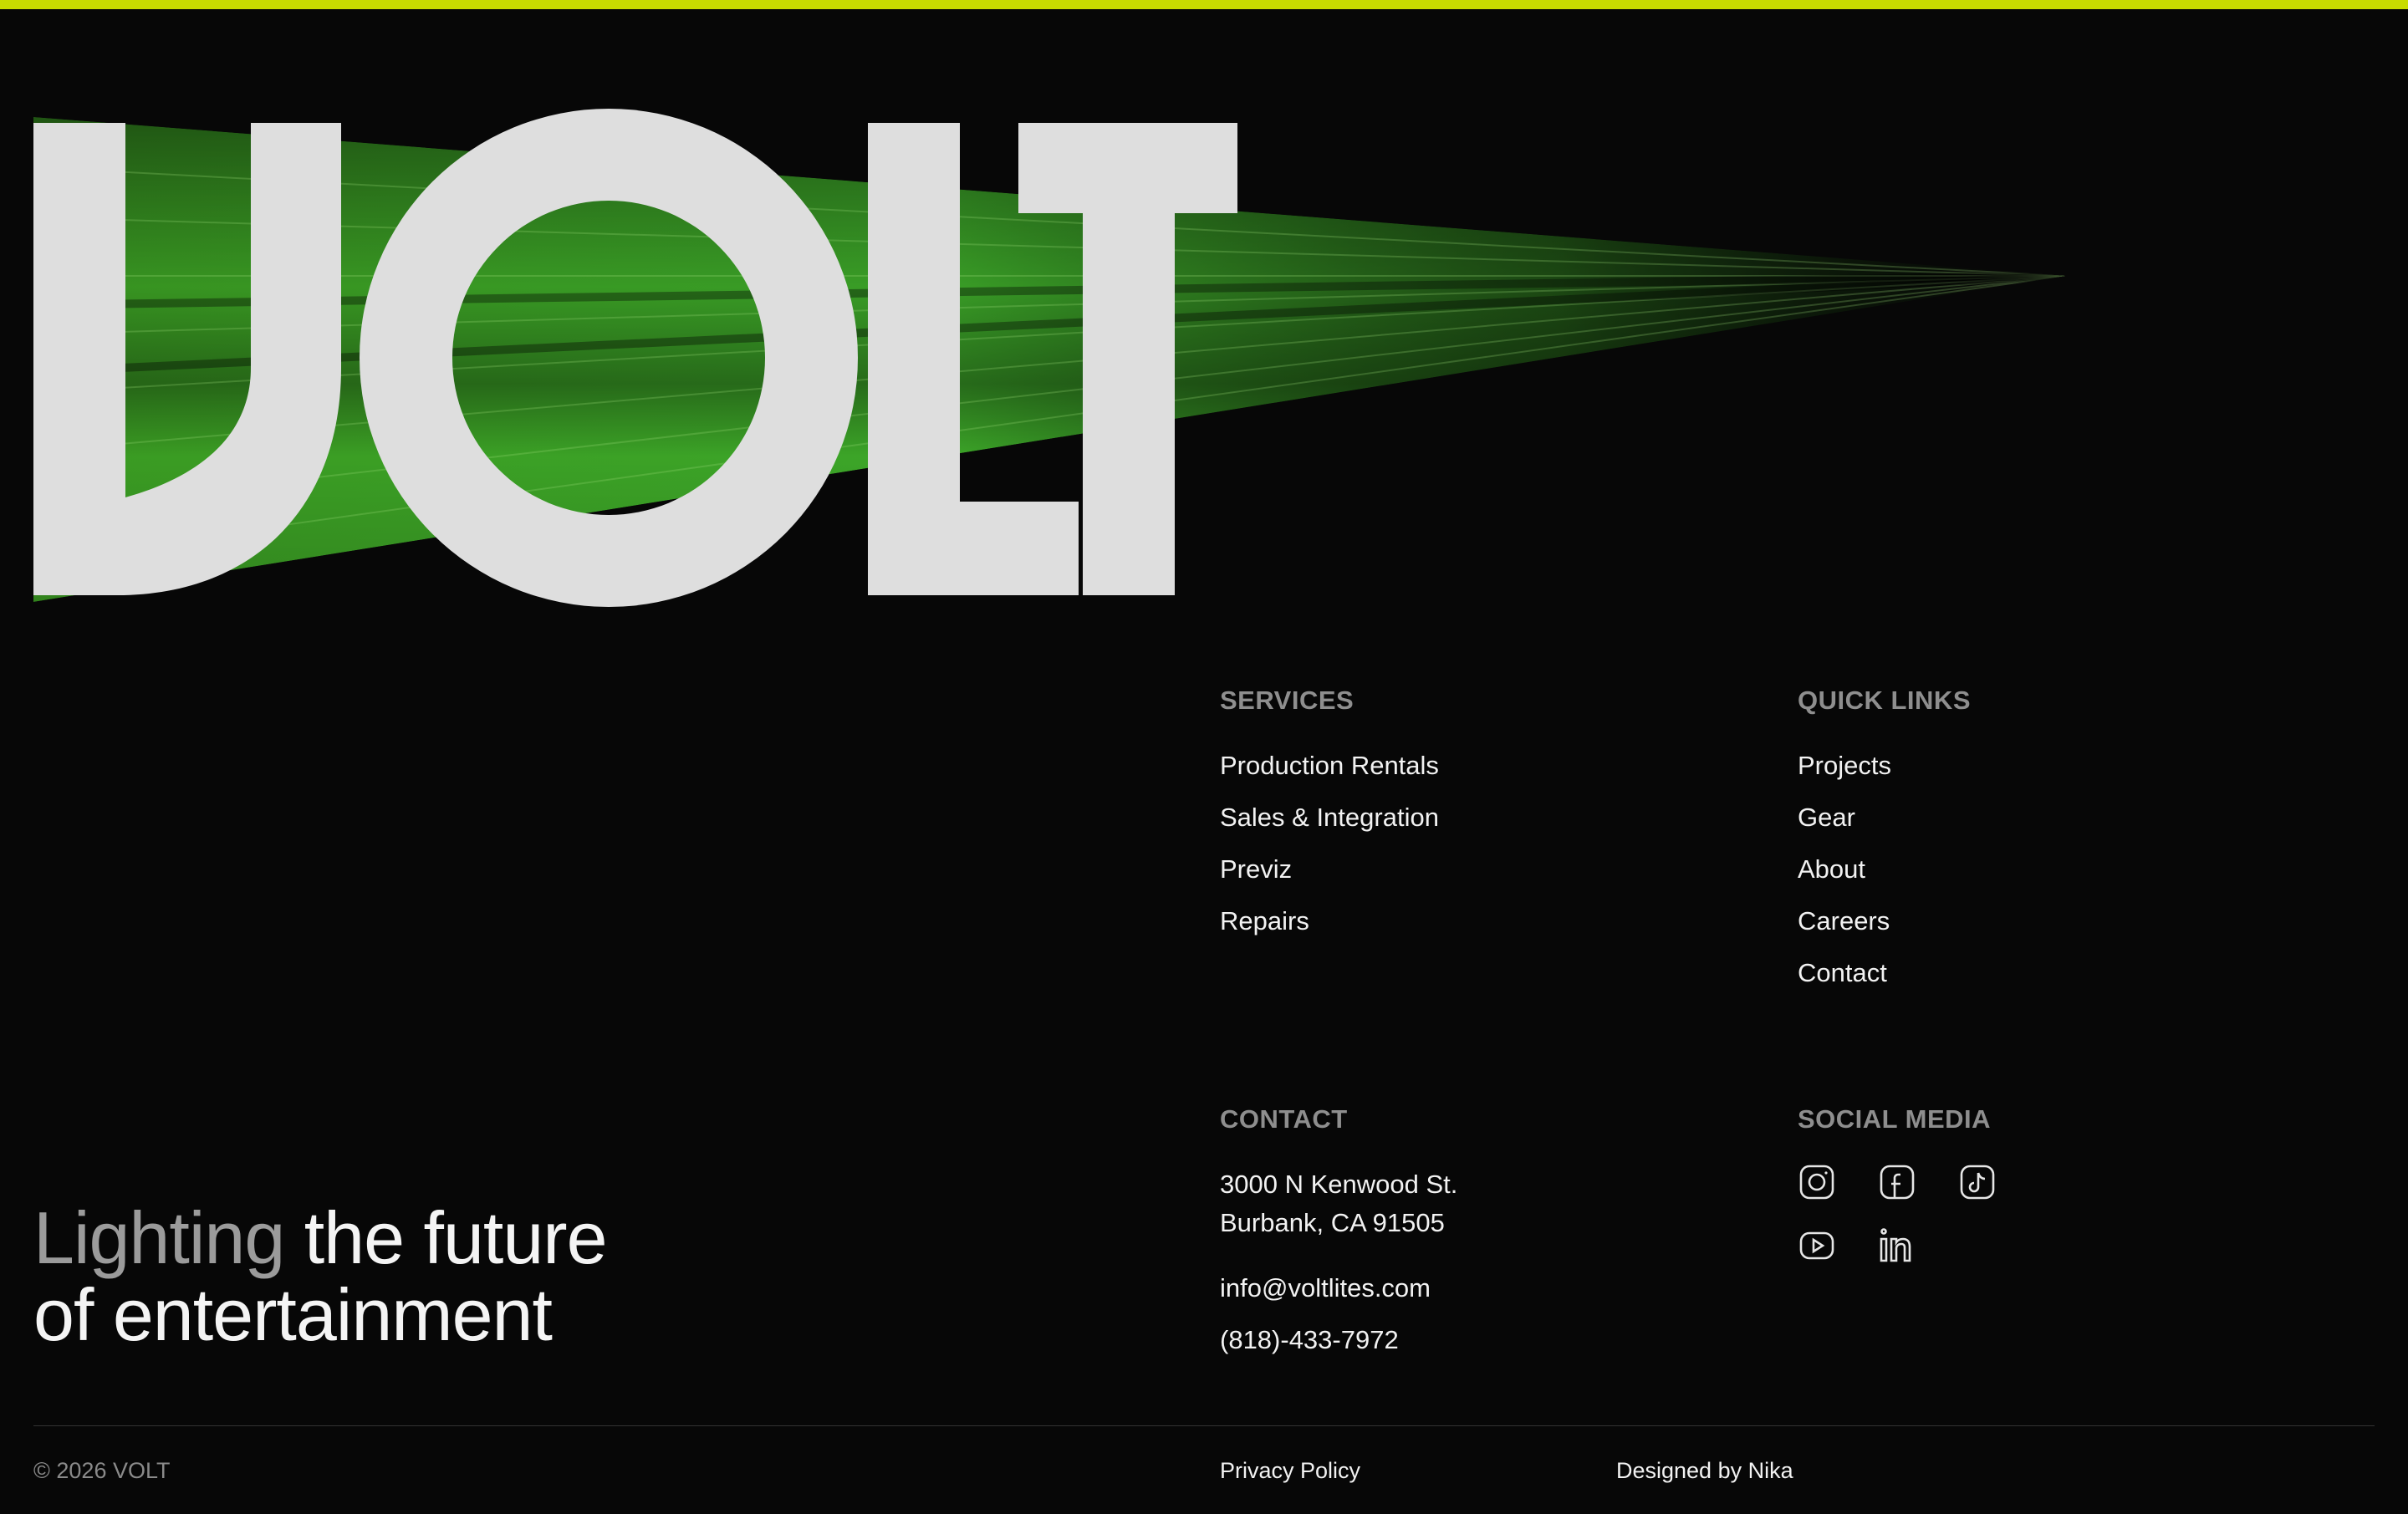 Image resolution: width=2408 pixels, height=1514 pixels. I want to click on link-contact: Contact, so click(1843, 973).